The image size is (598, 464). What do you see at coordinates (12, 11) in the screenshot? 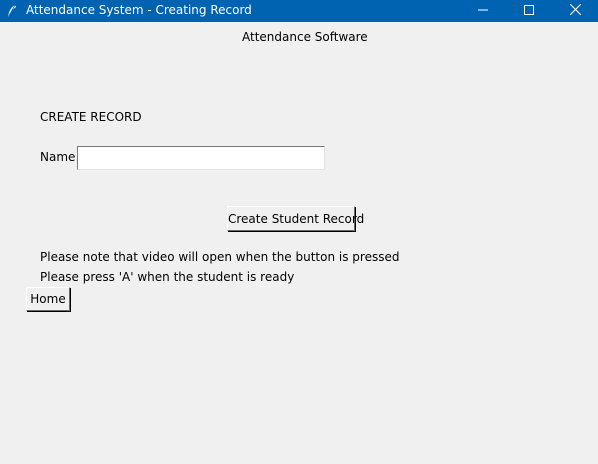
I see `feather-icon` at bounding box center [12, 11].